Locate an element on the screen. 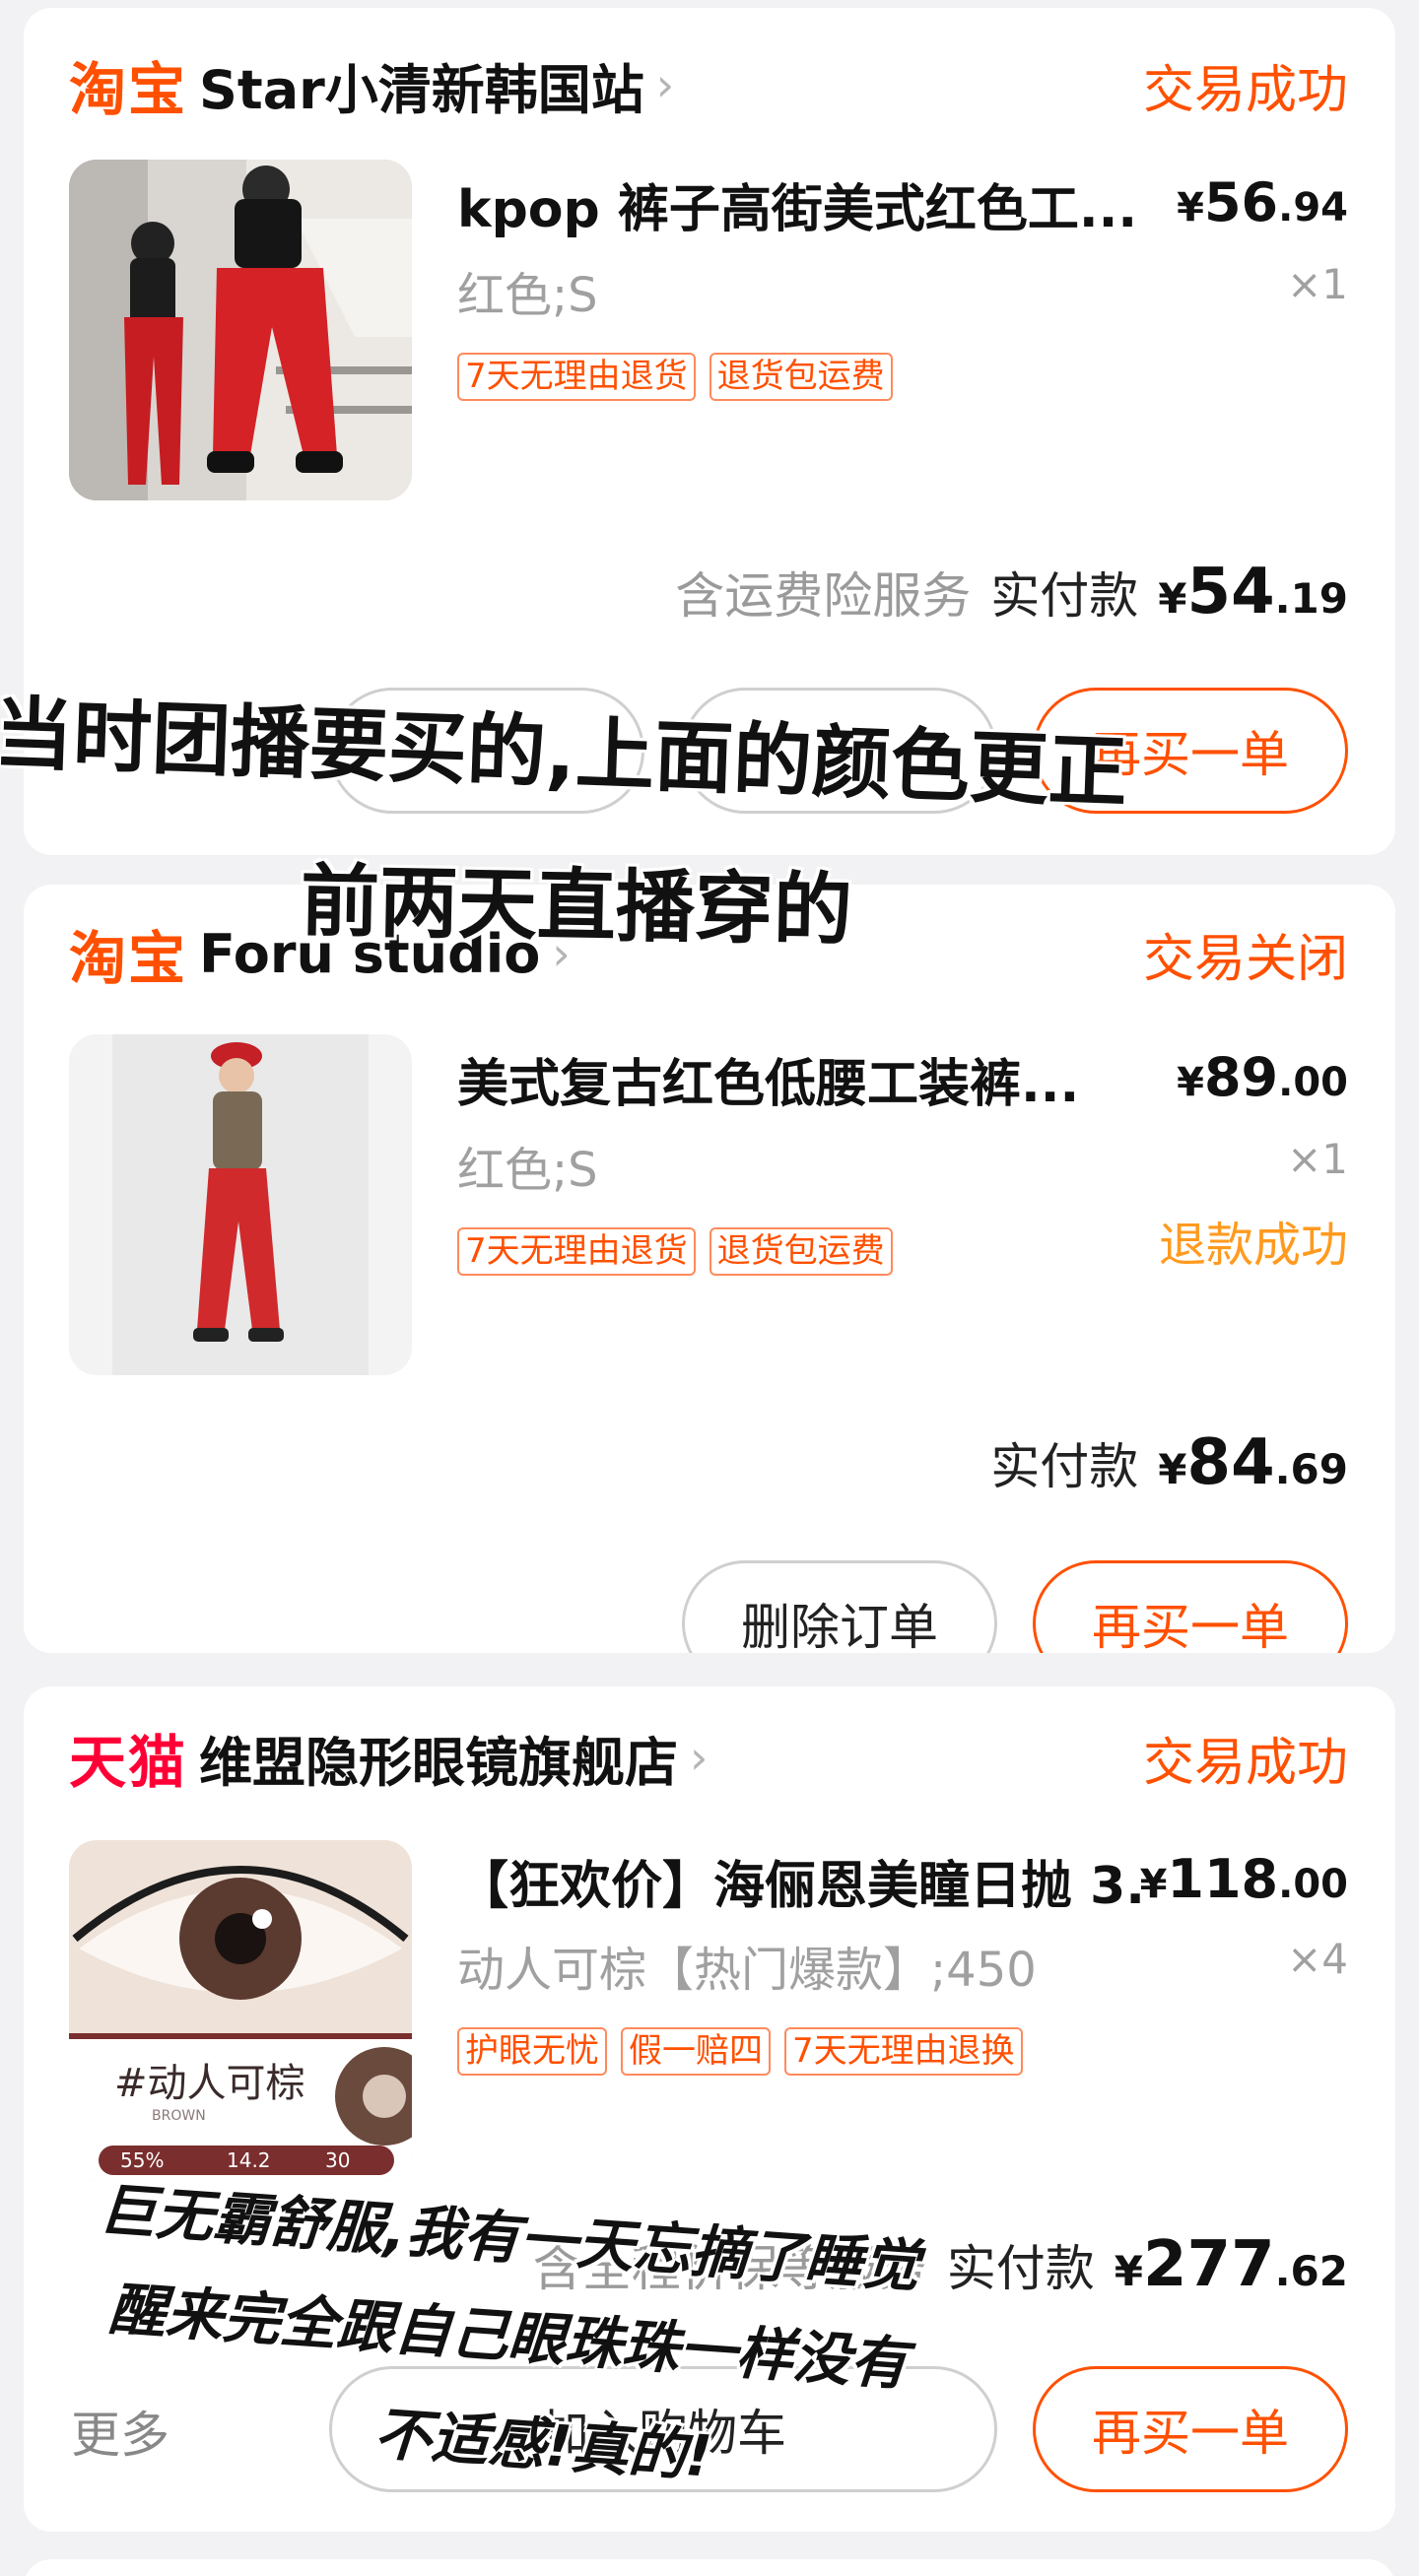 The width and height of the screenshot is (1419, 2576). paid-amount: ¥54.19 is located at coordinates (1253, 592).